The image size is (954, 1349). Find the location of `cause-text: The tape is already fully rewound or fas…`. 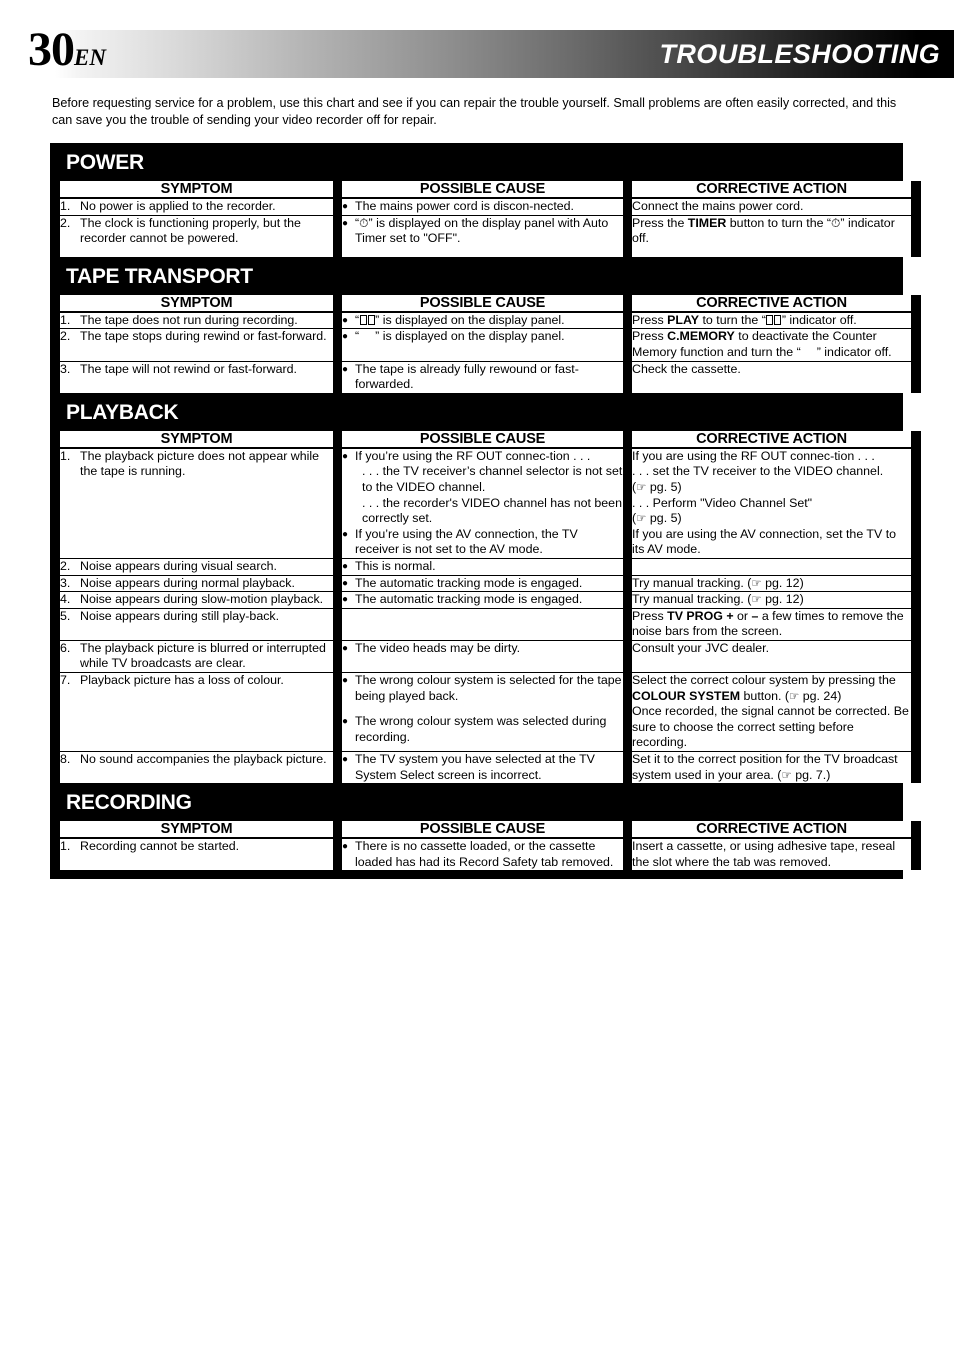

cause-text: The tape is already fully rewound or fas… is located at coordinates (467, 376).